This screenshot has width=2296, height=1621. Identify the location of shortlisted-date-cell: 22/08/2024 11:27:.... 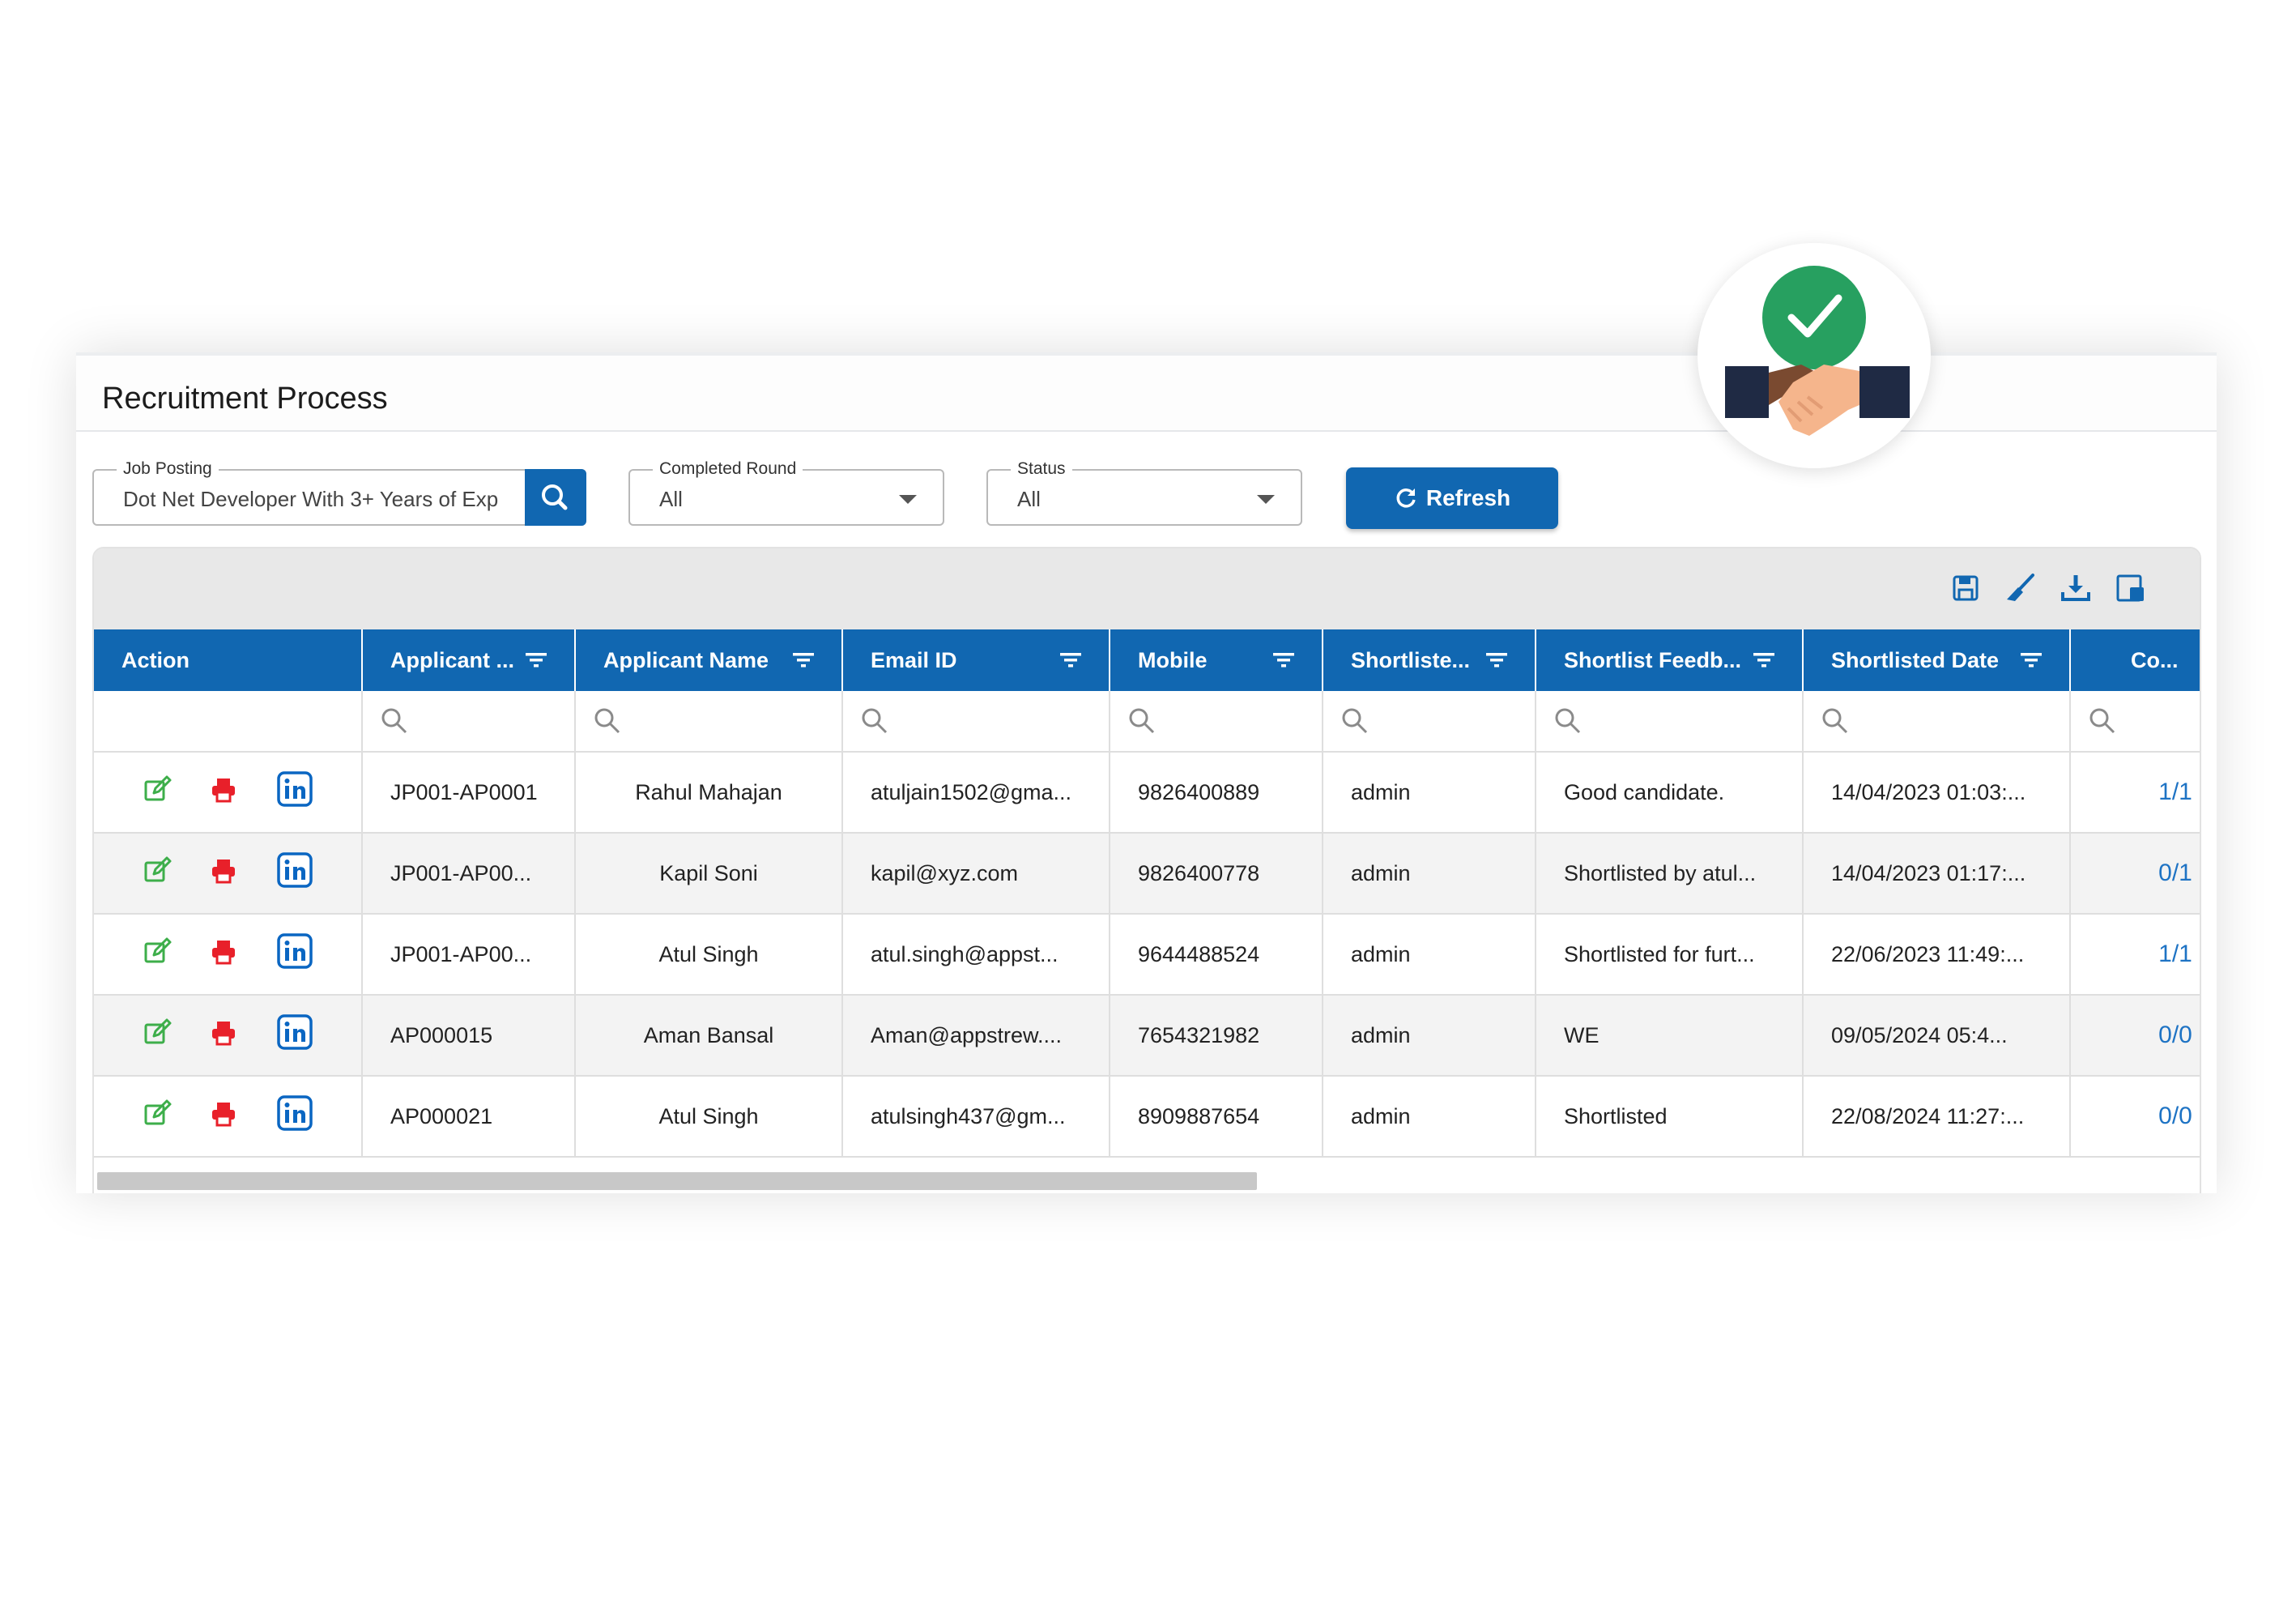
(1938, 1116).